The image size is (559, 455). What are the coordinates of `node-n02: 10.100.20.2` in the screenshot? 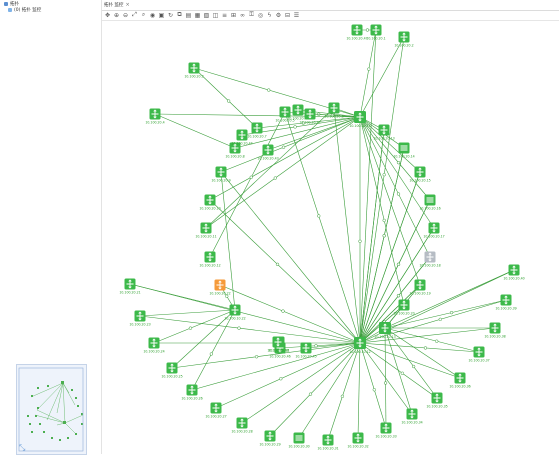 It's located at (404, 39).